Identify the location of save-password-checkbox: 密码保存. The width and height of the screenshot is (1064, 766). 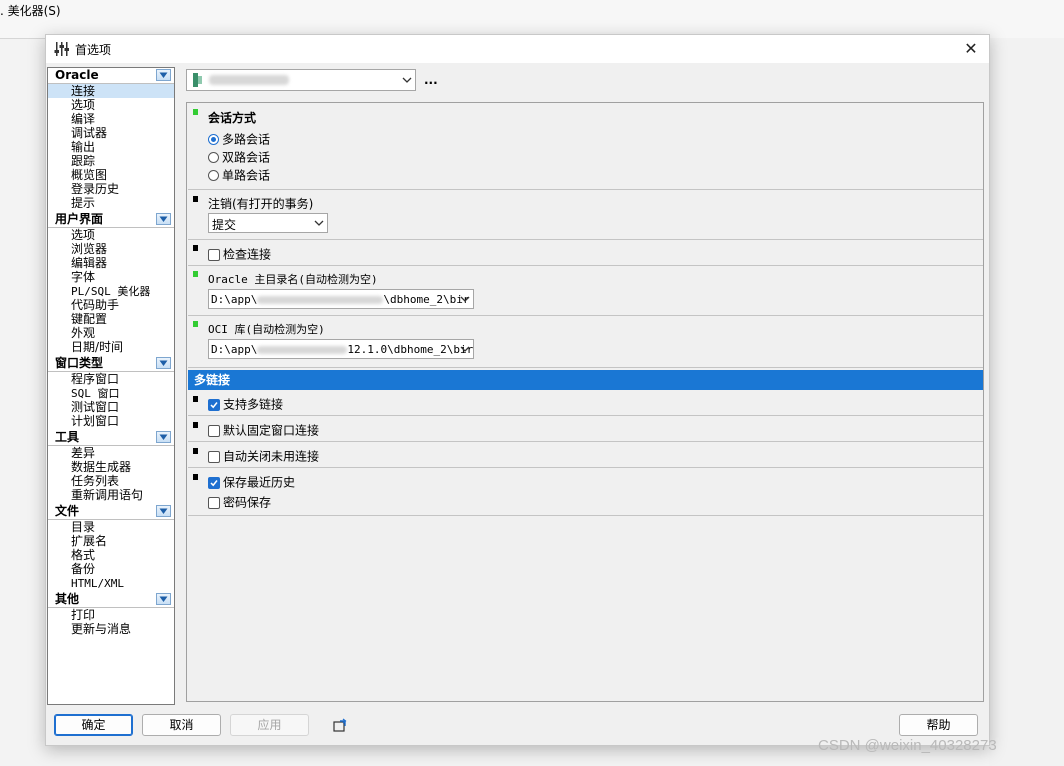
(239, 502).